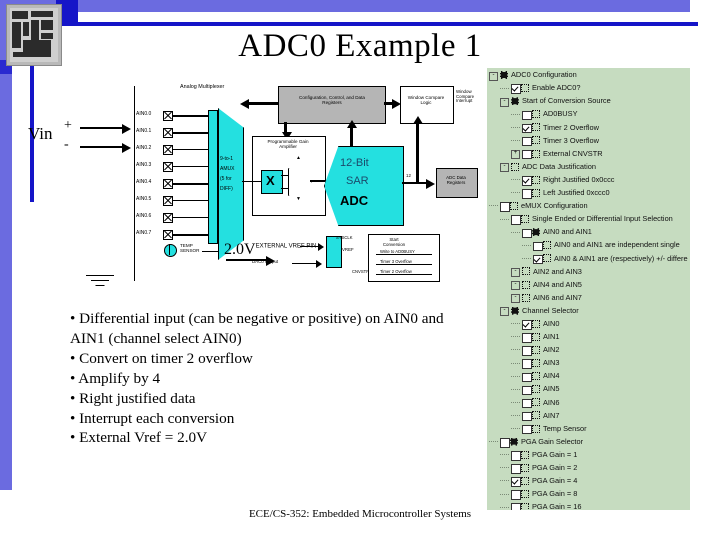 Image resolution: width=720 pixels, height=540 pixels. What do you see at coordinates (588, 349) in the screenshot?
I see `tree-node: AIN2` at bounding box center [588, 349].